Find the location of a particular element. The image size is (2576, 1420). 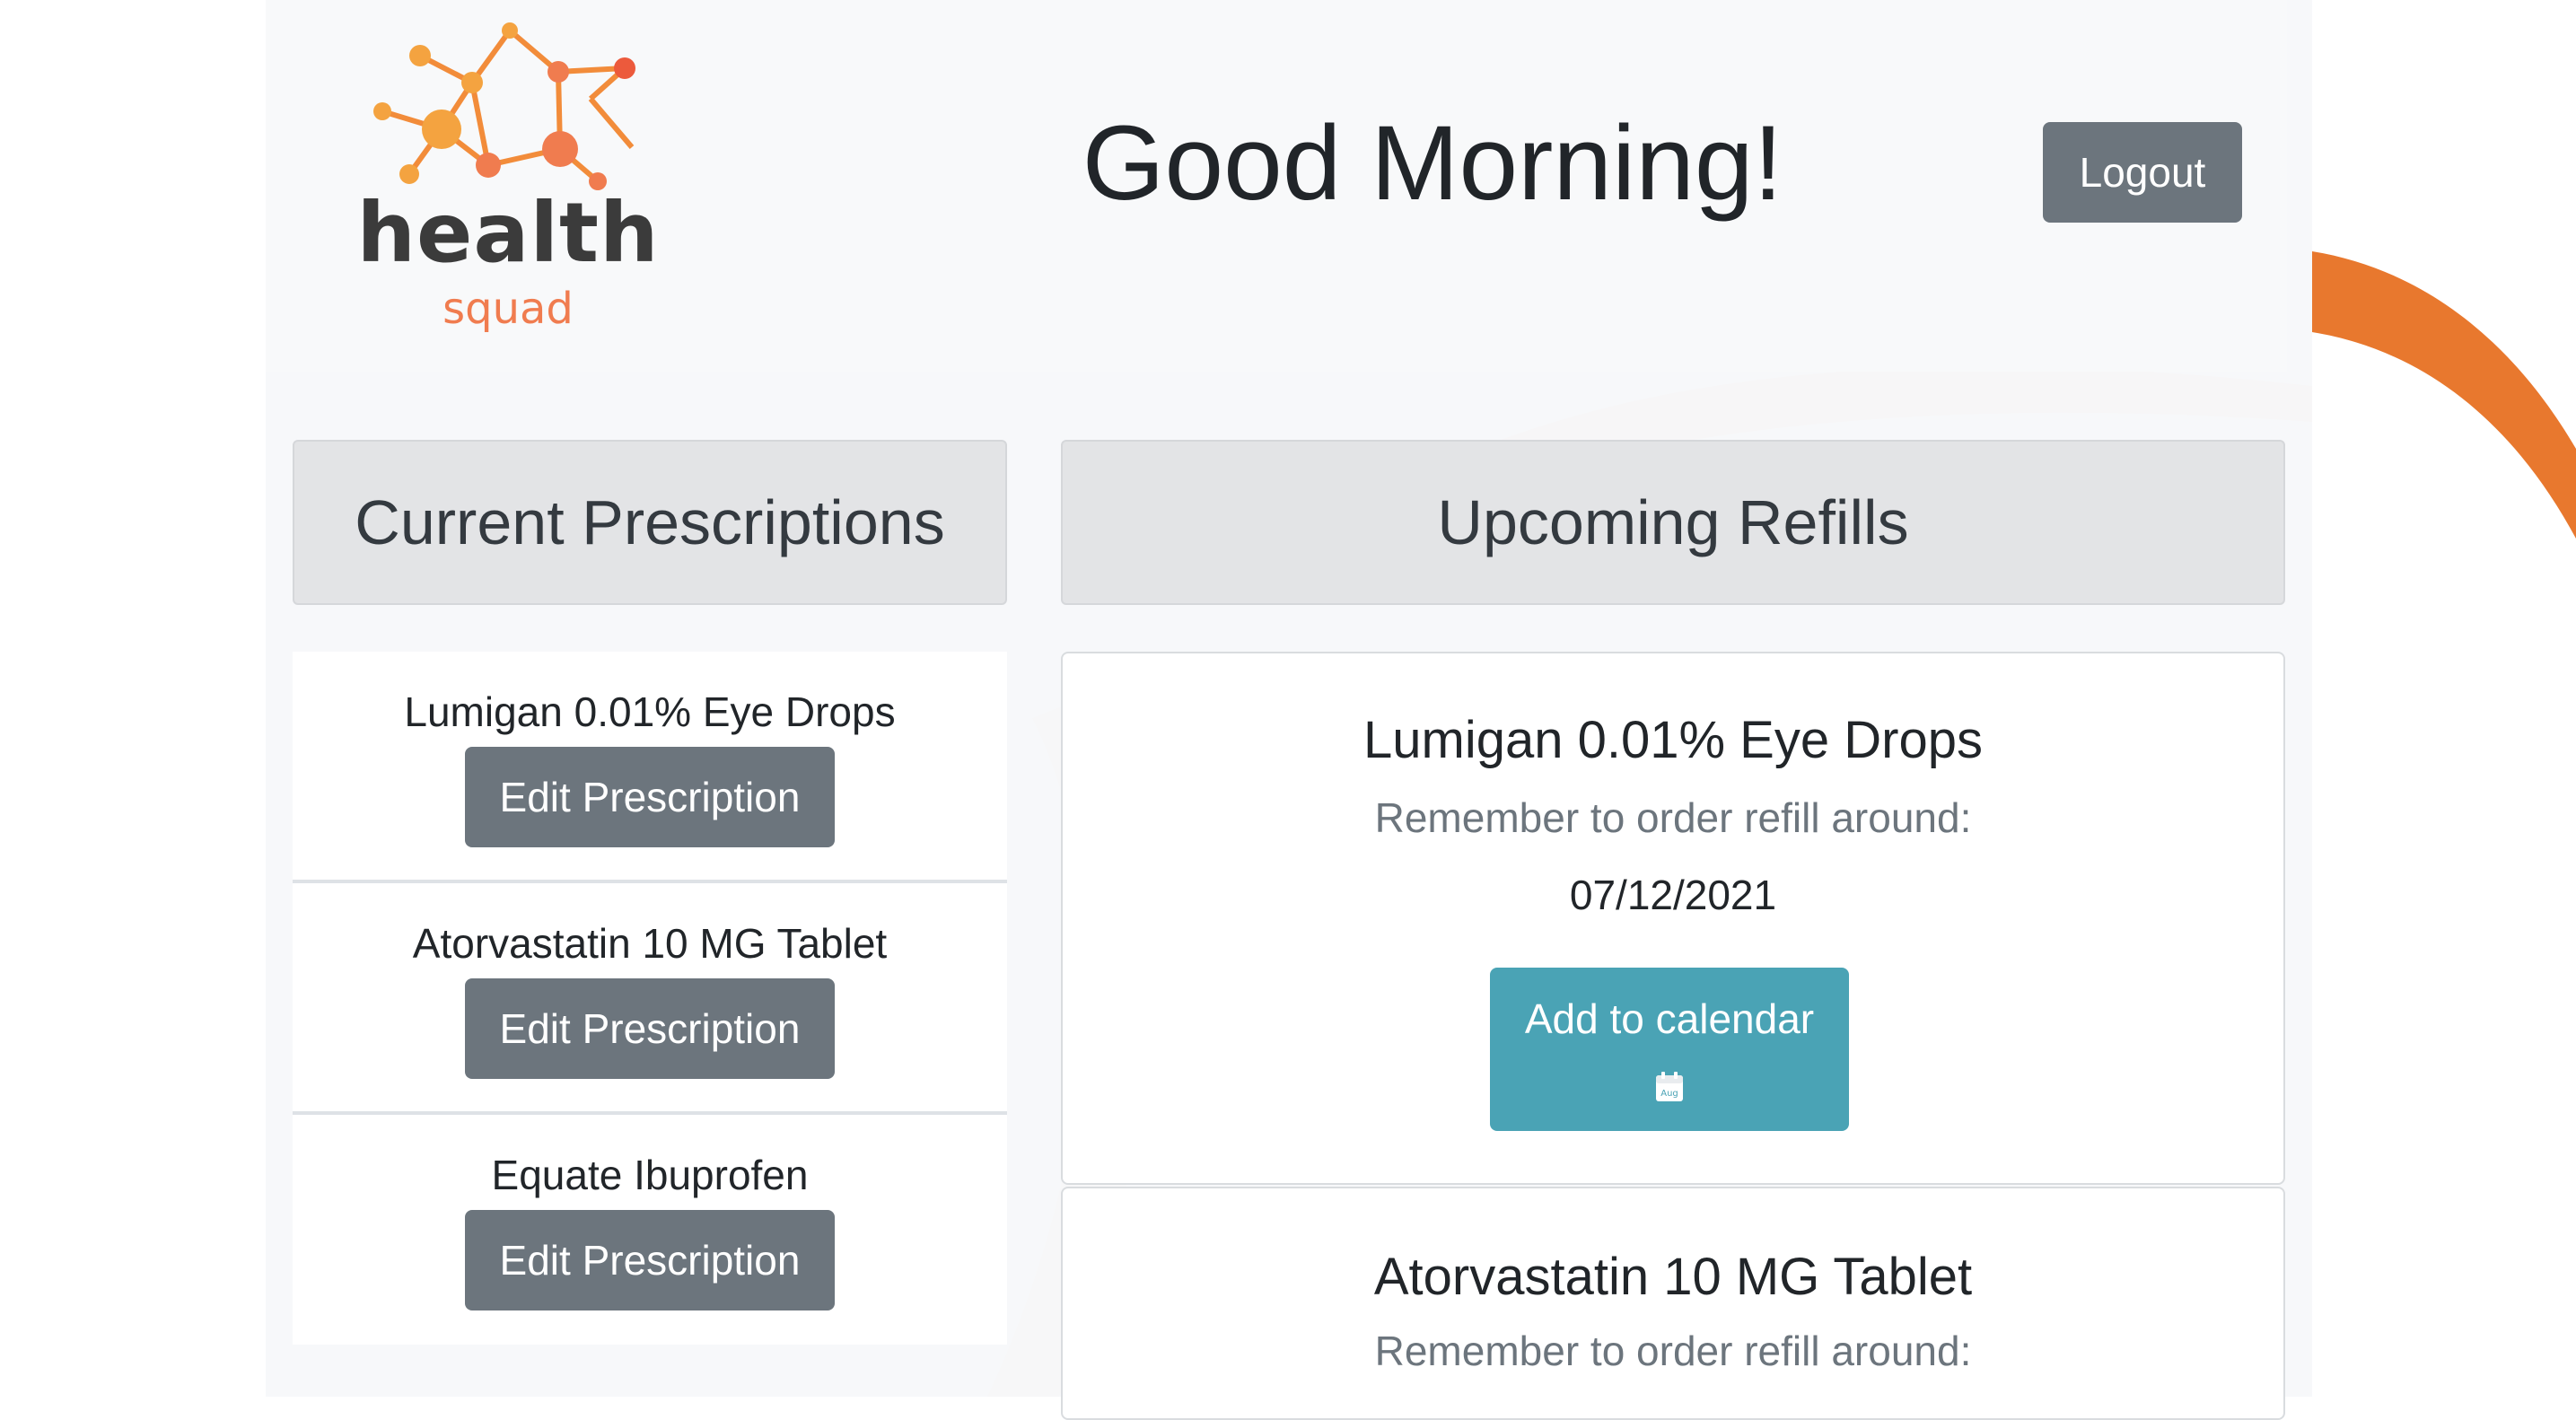

current-prescriptions-header: Current Prescriptions is located at coordinates (650, 522).